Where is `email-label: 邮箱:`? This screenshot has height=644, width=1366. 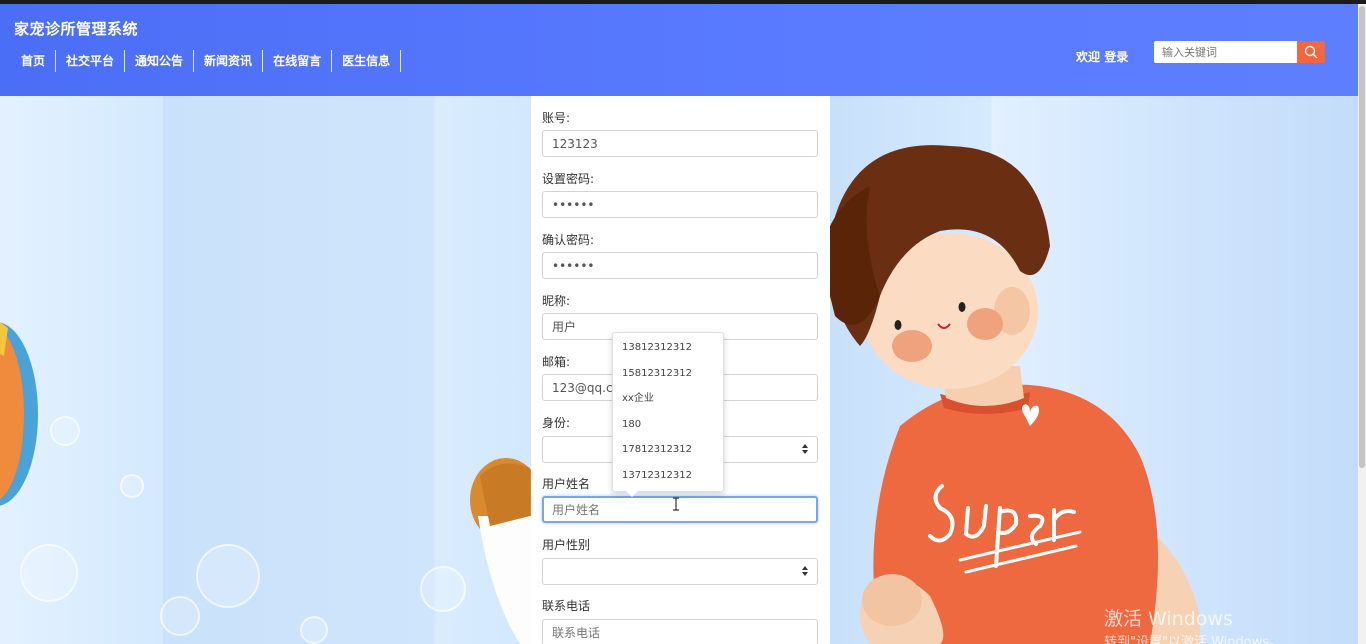
email-label: 邮箱: is located at coordinates (556, 362).